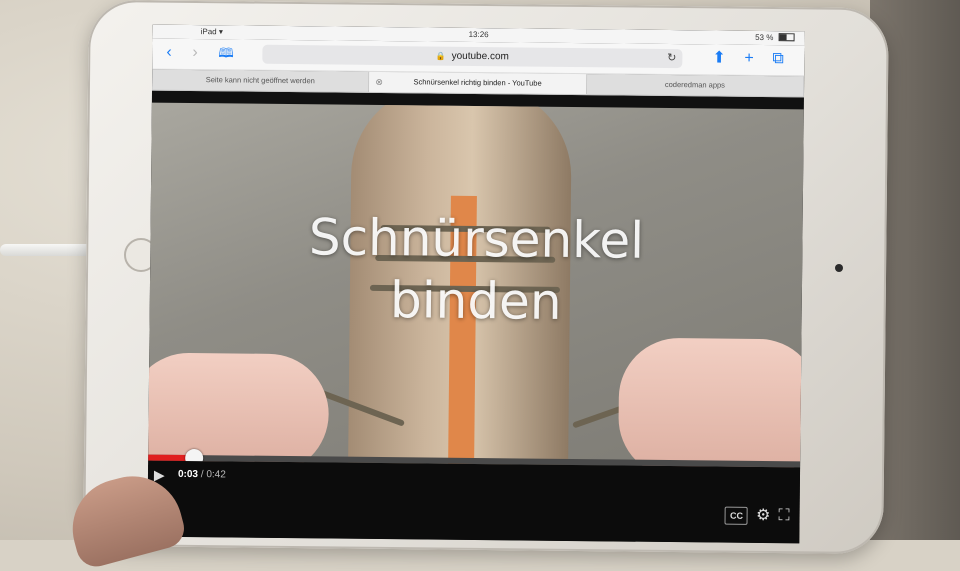  I want to click on right-controls: CC ⚙ ⛶, so click(757, 516).